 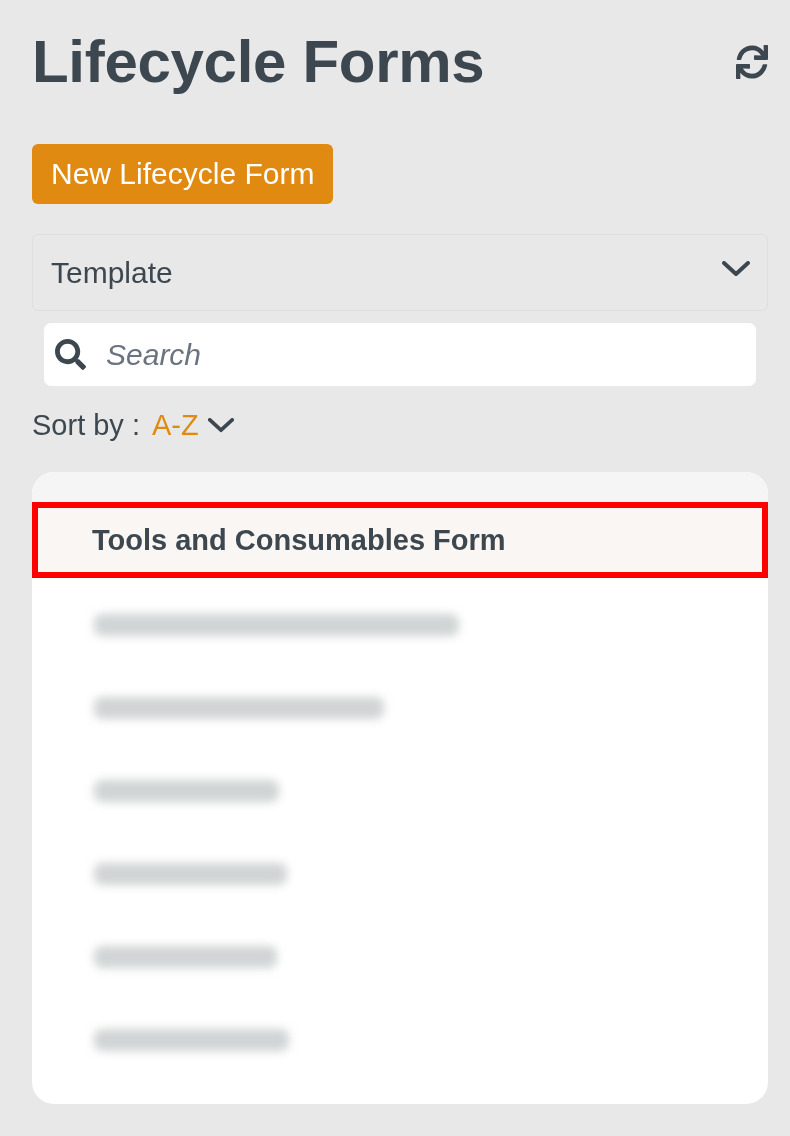 I want to click on refresh-icon, so click(x=752, y=62).